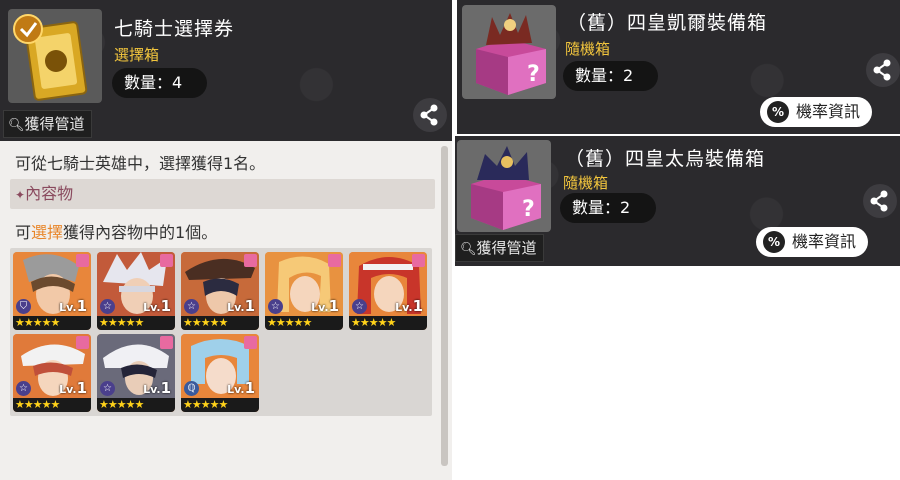 Image resolution: width=900 pixels, height=480 pixels. I want to click on box2-acquire-source-label: 獲得管道, so click(506, 248).